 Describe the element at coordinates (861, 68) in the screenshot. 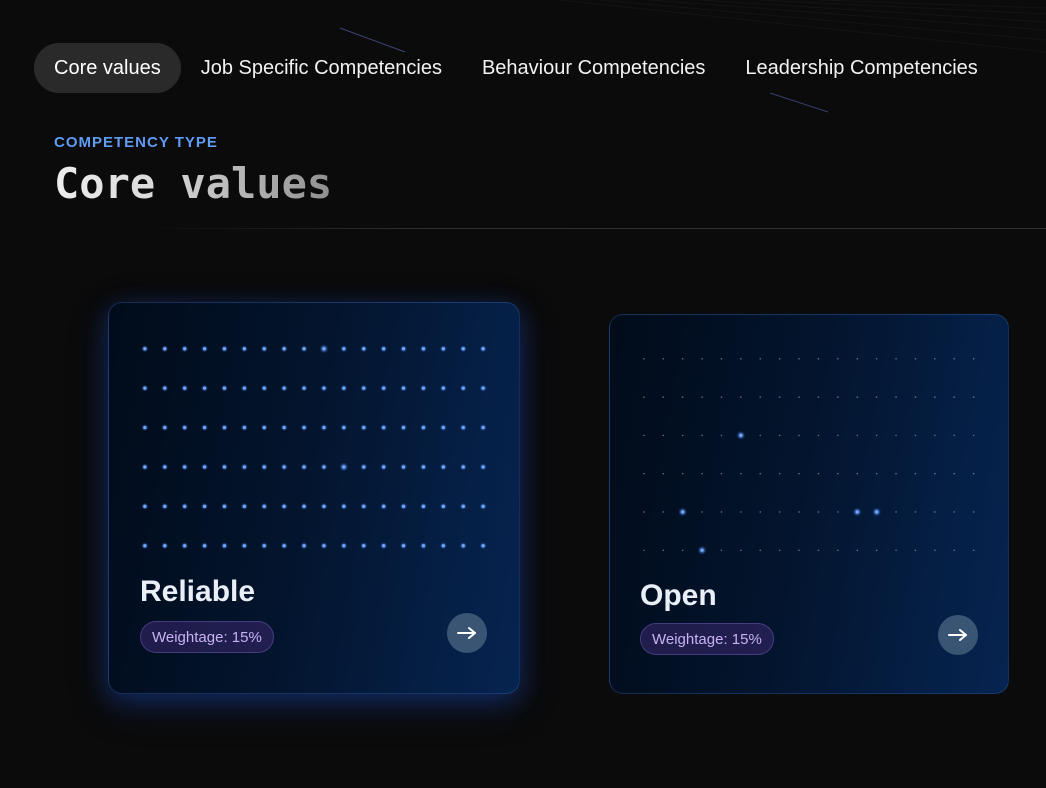

I see `tab-leadership-competencies: Leadership Competencies` at that location.